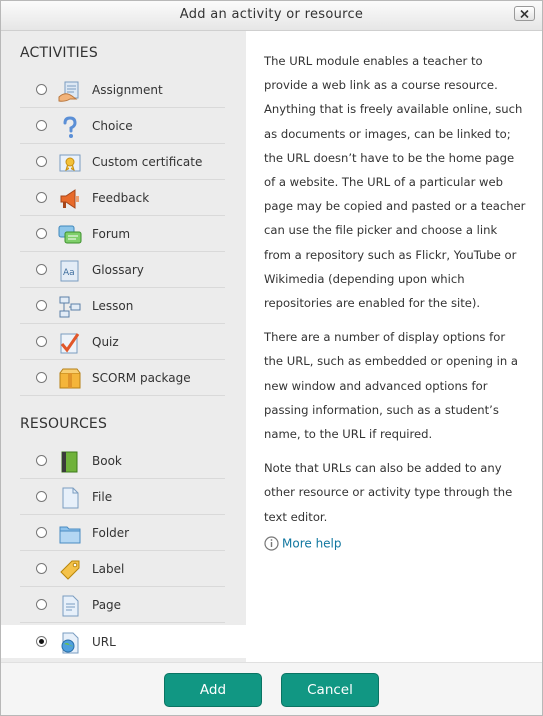  What do you see at coordinates (141, 378) in the screenshot?
I see `module-label: SCORM package` at bounding box center [141, 378].